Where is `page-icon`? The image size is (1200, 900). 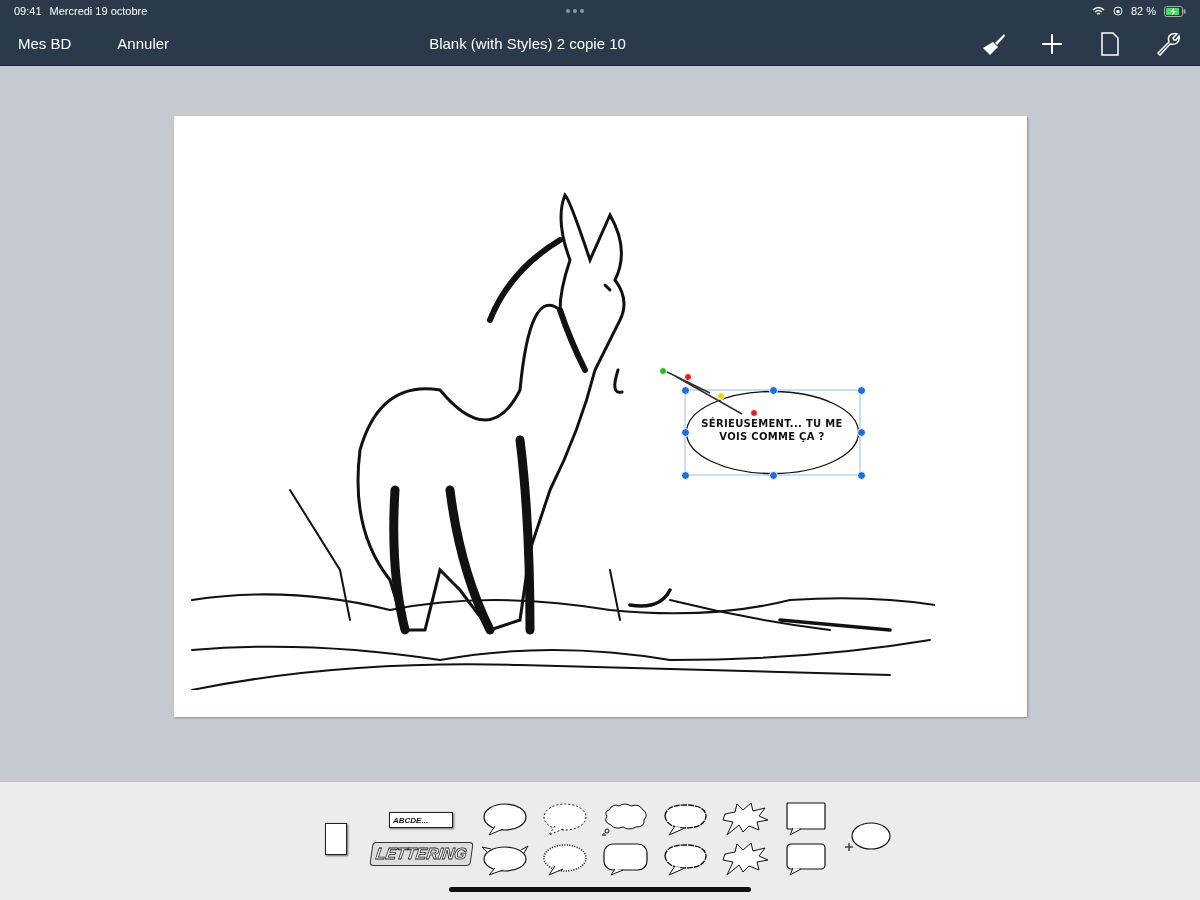 page-icon is located at coordinates (1110, 43).